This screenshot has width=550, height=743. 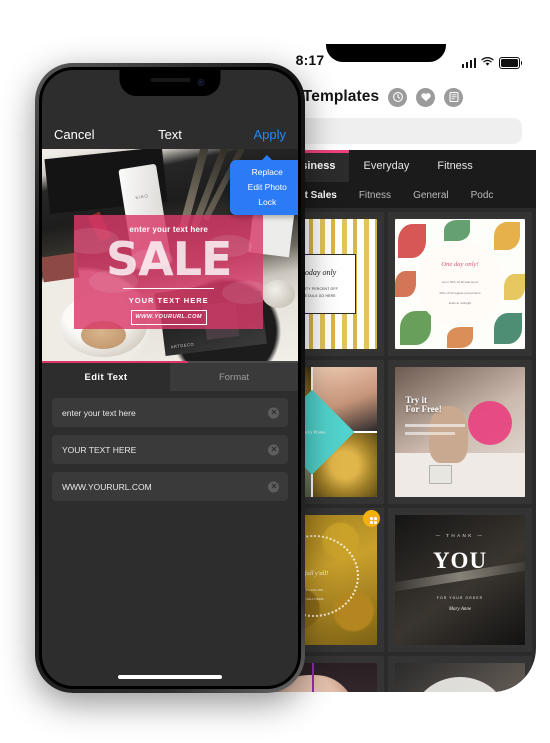 What do you see at coordinates (99, 449) in the screenshot?
I see `text-field-2-value: YOUR TEXT HERE` at bounding box center [99, 449].